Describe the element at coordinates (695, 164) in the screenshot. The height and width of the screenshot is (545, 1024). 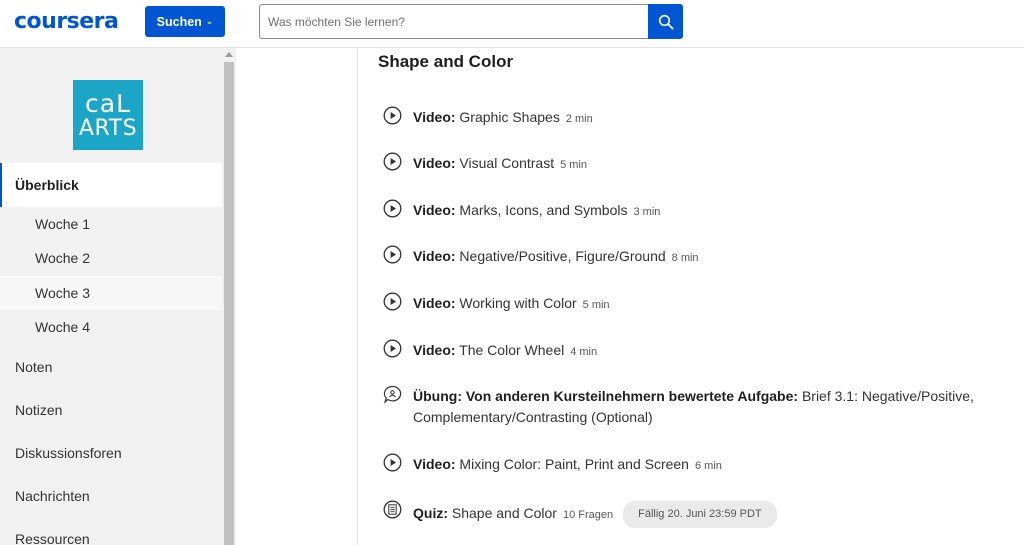
I see `lesson-item: Video: Visual Contrast 5 min` at that location.